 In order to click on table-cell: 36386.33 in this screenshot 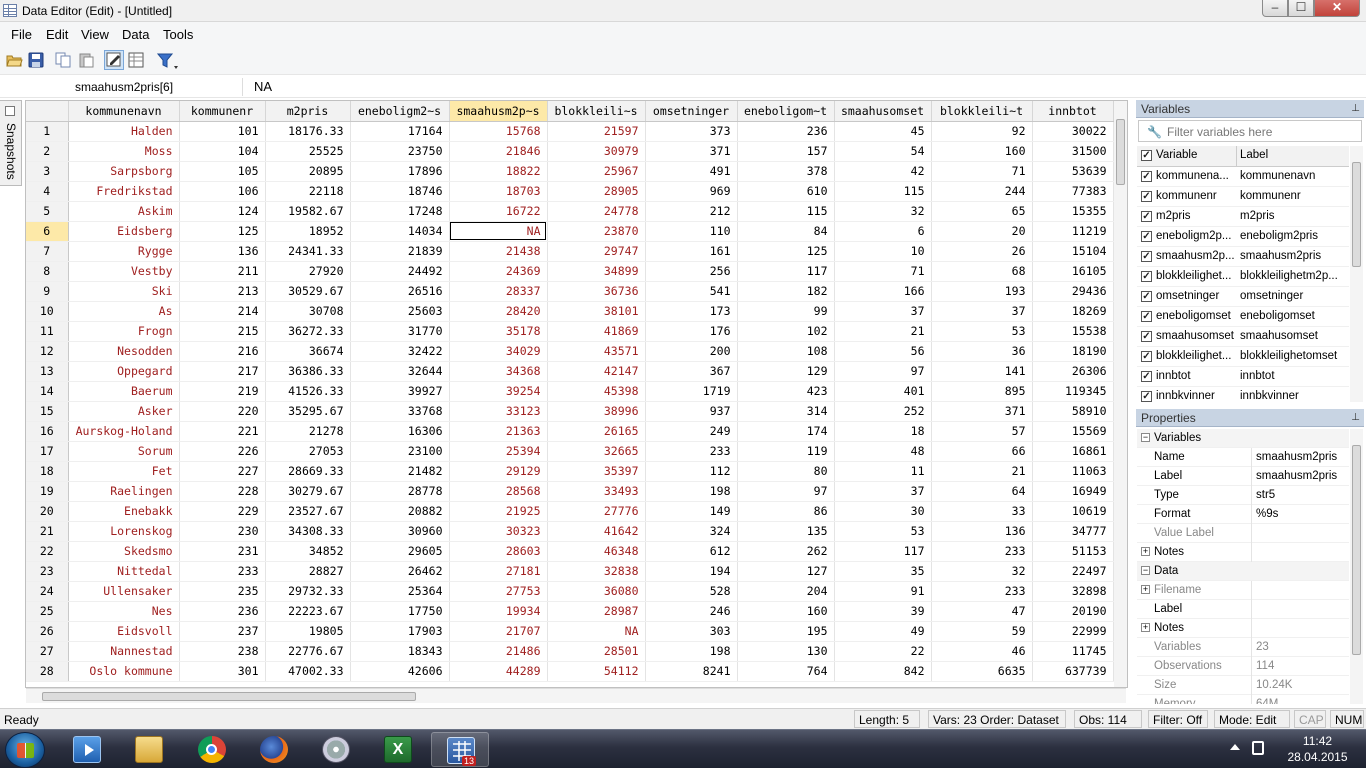, I will do `click(308, 371)`.